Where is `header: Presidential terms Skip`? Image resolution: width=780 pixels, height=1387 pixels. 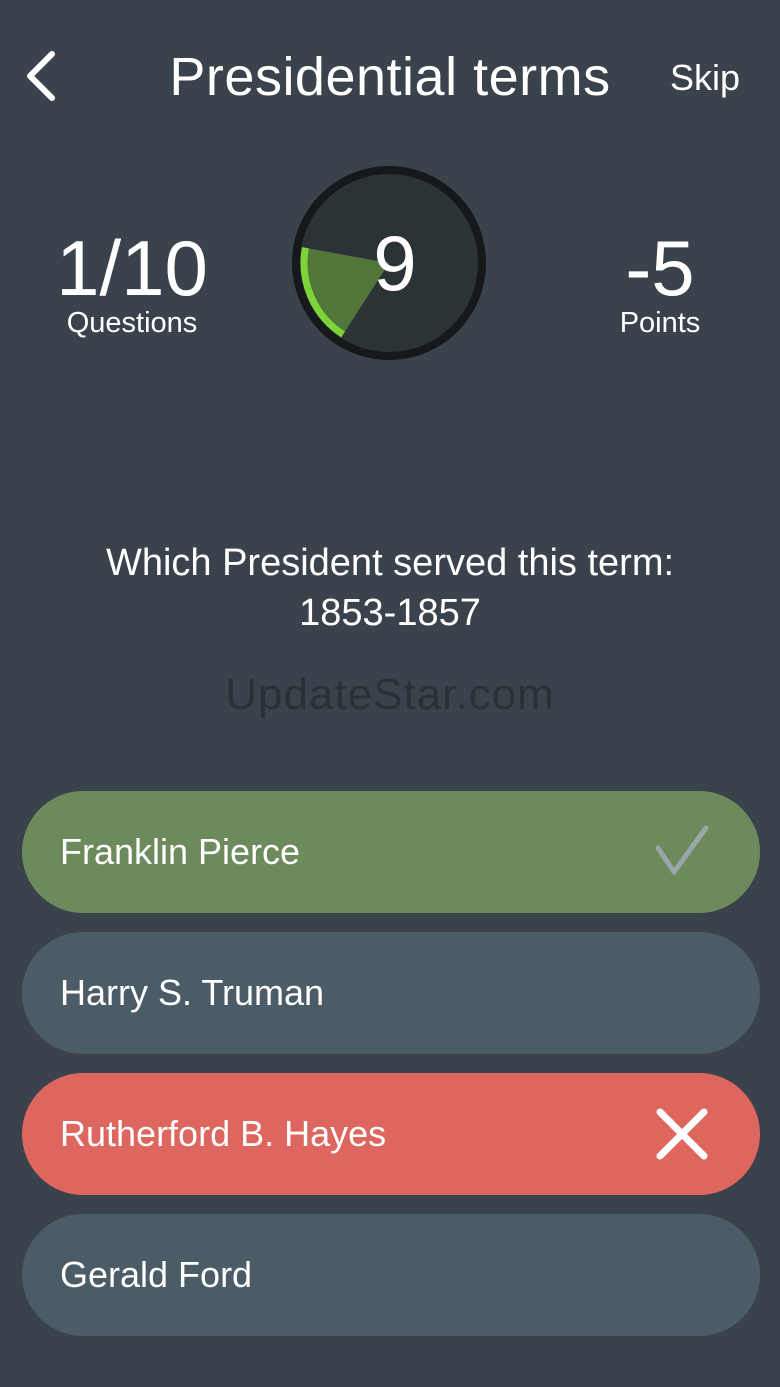
header: Presidential terms Skip is located at coordinates (390, 80).